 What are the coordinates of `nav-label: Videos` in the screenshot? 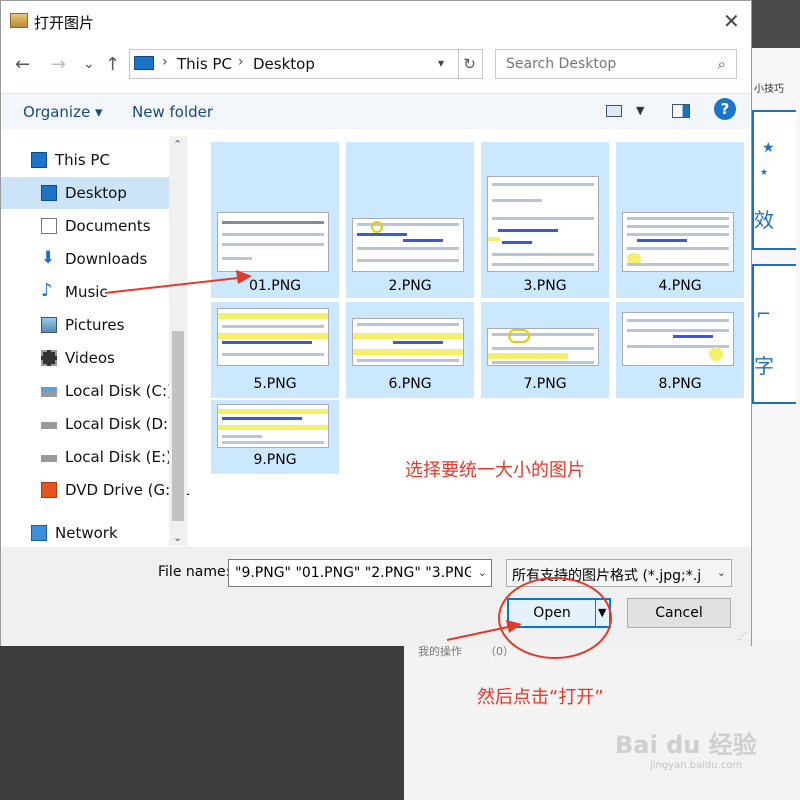 It's located at (90, 358).